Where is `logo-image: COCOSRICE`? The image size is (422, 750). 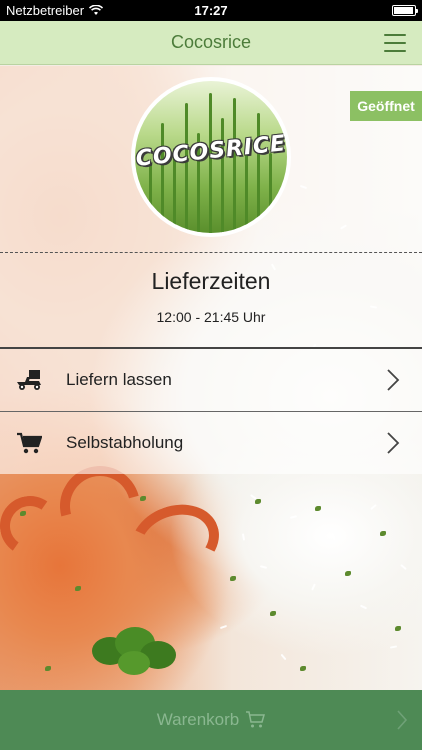
logo-image: COCOSRICE is located at coordinates (211, 157).